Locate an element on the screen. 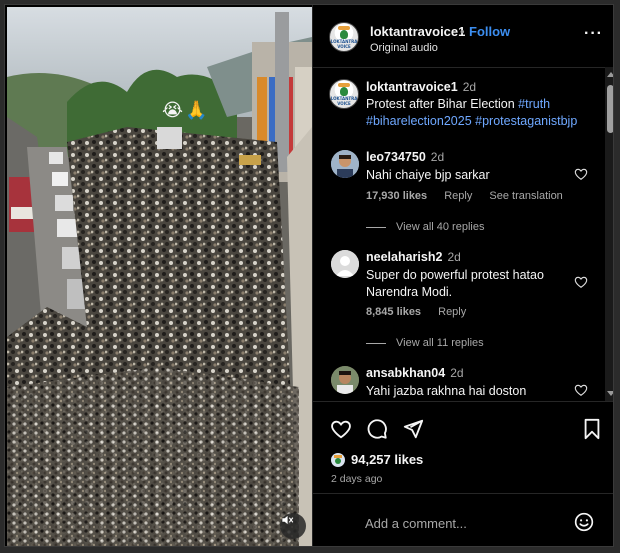  add-comment-bar is located at coordinates (463, 519).